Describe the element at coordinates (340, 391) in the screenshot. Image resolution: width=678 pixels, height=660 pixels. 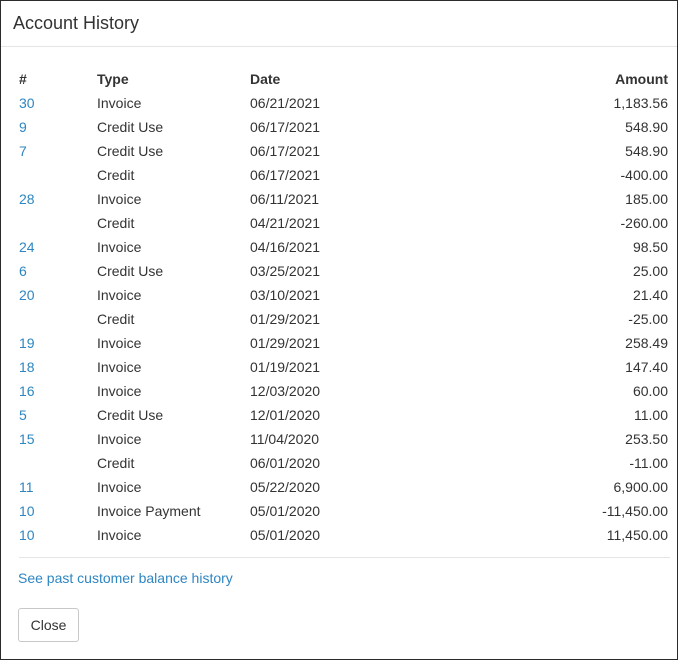
I see `table-row: 16 Invoice 12/03/2020 60.00` at that location.